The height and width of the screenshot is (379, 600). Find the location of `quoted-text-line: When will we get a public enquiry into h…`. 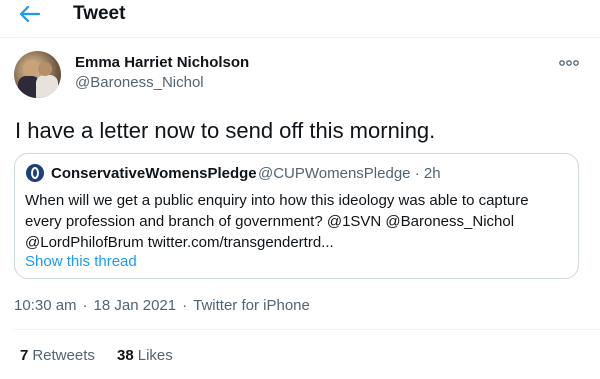

quoted-text-line: When will we get a public enquiry into h… is located at coordinates (277, 200).